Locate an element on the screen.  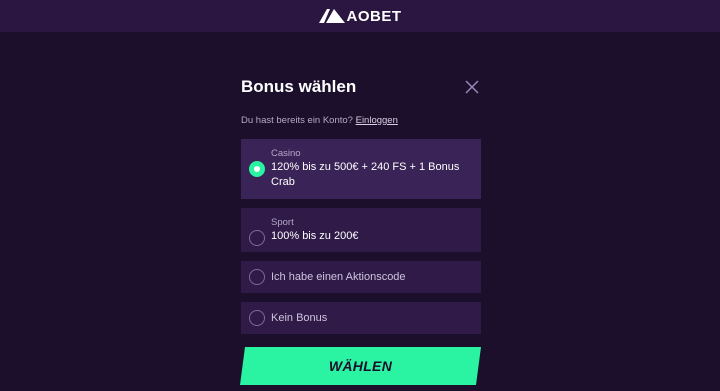
select-bonus-button: WÄHLEN is located at coordinates (360, 366).